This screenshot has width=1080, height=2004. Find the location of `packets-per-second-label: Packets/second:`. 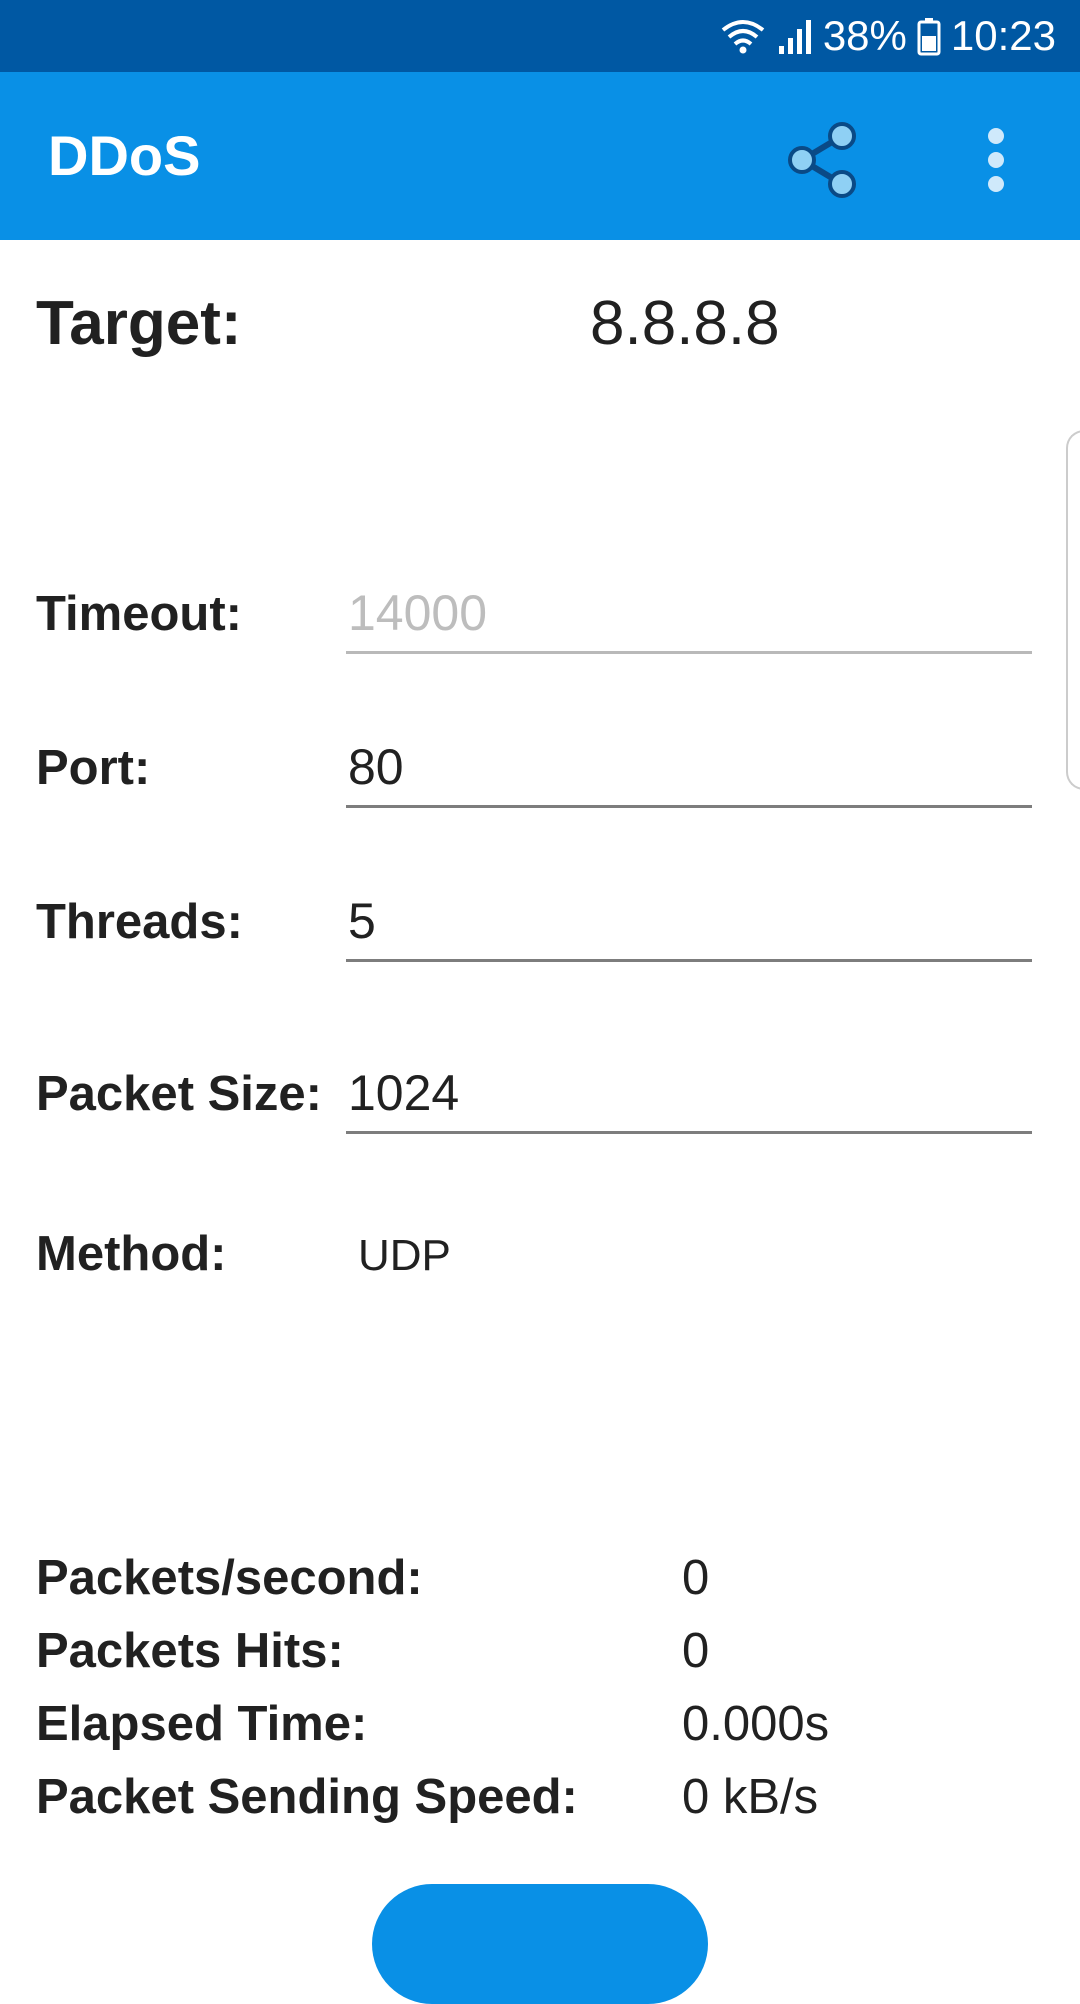

packets-per-second-label: Packets/second: is located at coordinates (229, 1578).